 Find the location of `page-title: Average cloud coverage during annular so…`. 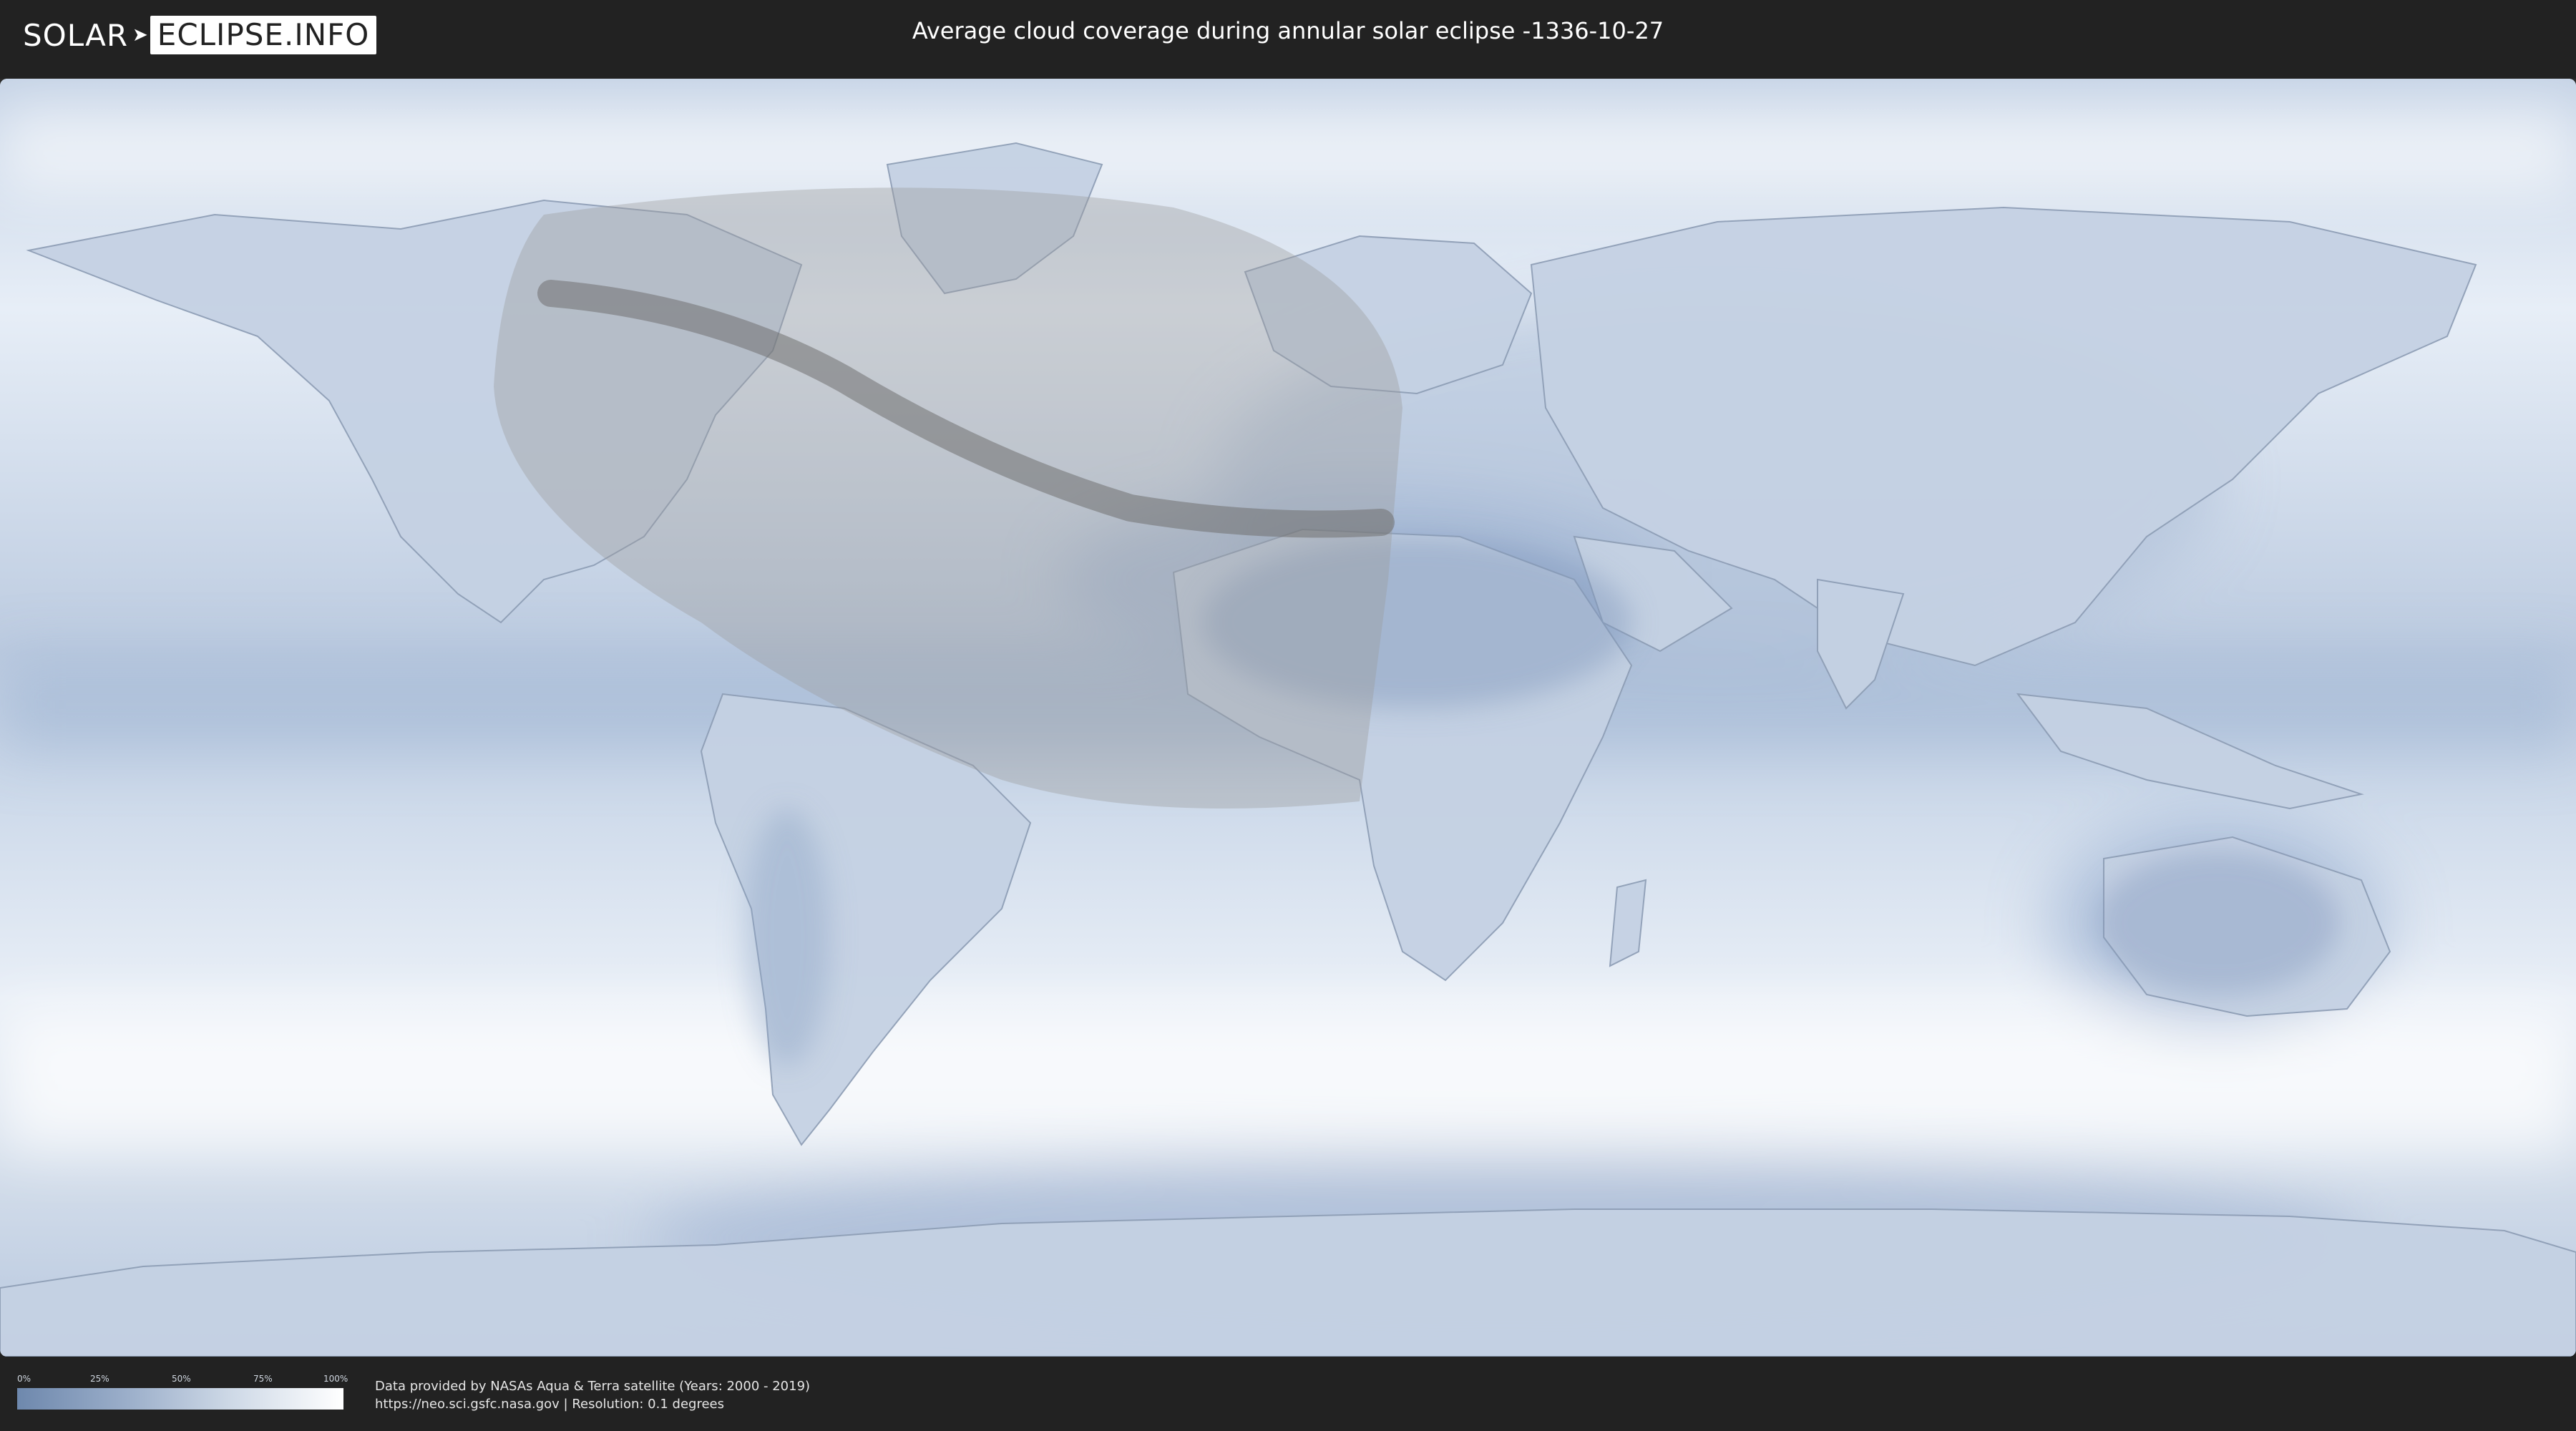

page-title: Average cloud coverage during annular so… is located at coordinates (1288, 31).